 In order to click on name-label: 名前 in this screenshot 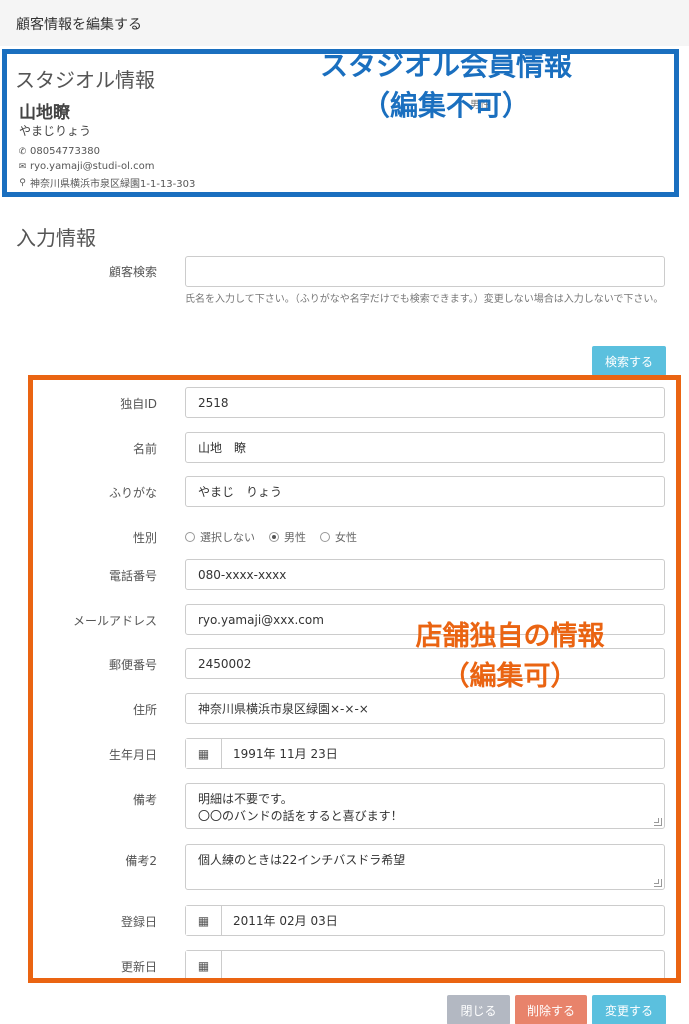, I will do `click(144, 449)`.